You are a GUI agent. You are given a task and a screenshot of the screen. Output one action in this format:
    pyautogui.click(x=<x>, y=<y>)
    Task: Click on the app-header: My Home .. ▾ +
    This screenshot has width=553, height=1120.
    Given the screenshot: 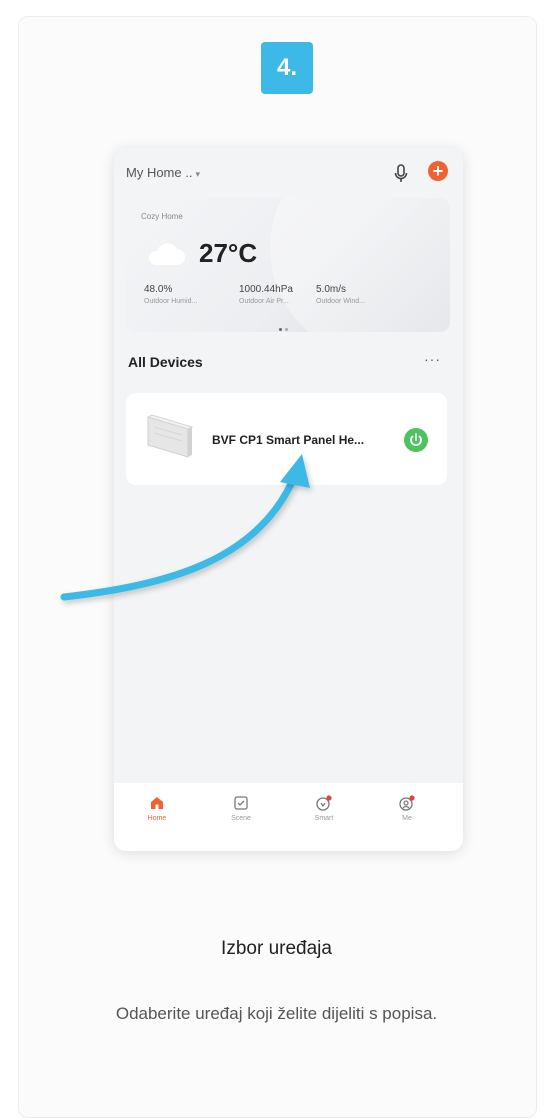 What is the action you would take?
    pyautogui.click(x=288, y=172)
    